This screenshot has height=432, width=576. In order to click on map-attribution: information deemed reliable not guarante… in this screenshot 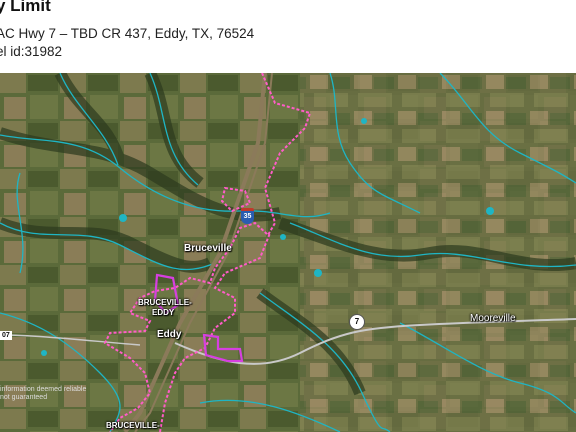, I will do `click(43, 394)`.